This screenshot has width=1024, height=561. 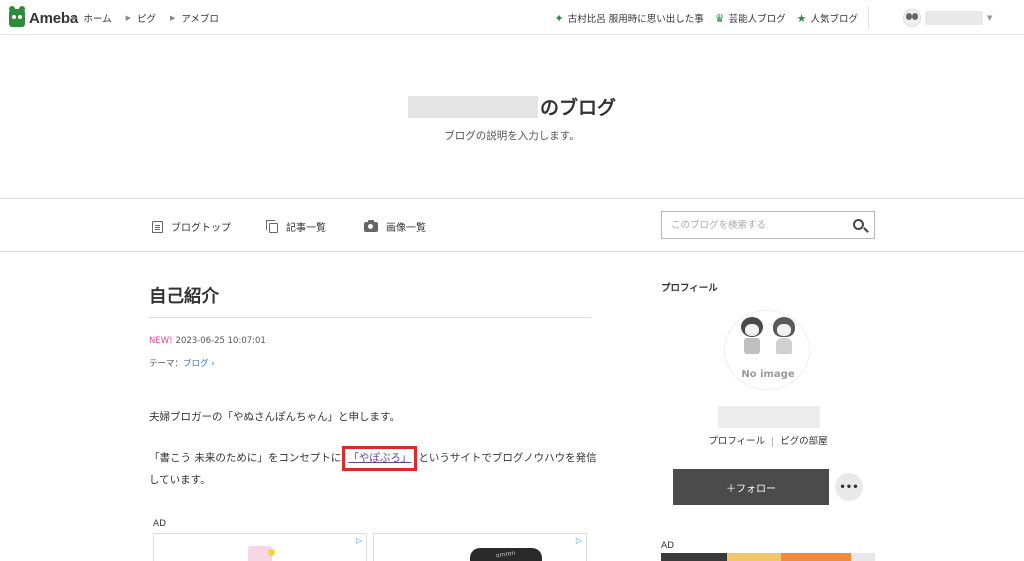 I want to click on user-menu: ▼, so click(x=947, y=18).